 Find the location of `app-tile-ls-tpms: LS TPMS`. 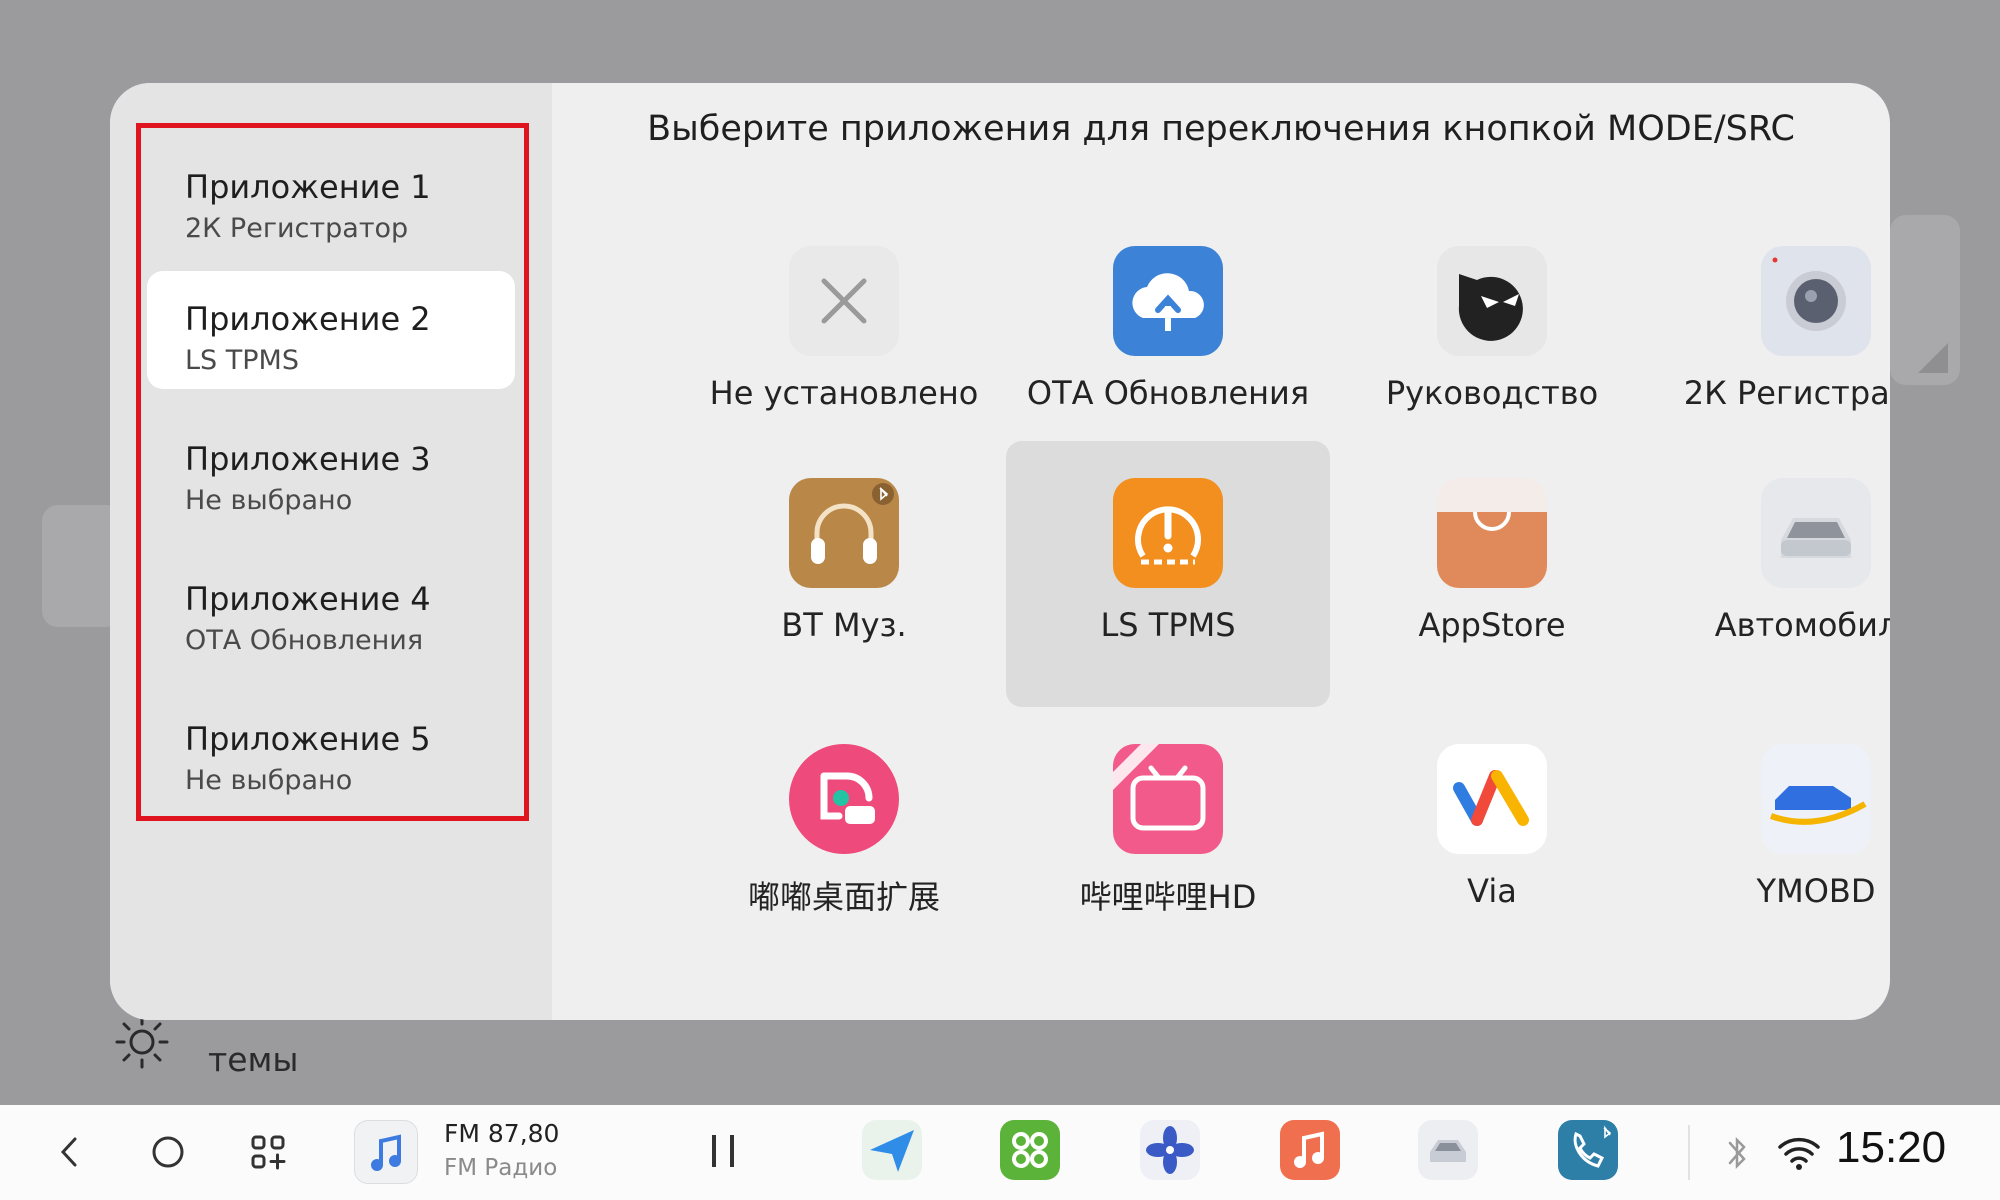

app-tile-ls-tpms: LS TPMS is located at coordinates (1168, 574).